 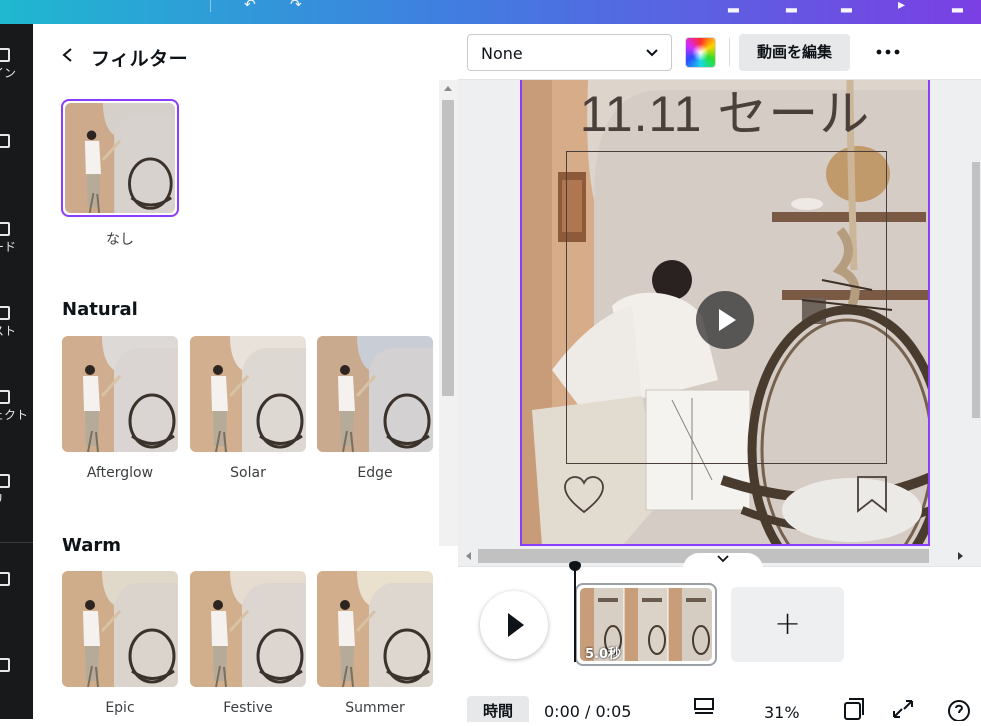 What do you see at coordinates (846, 6) in the screenshot?
I see `share-icon: ▂` at bounding box center [846, 6].